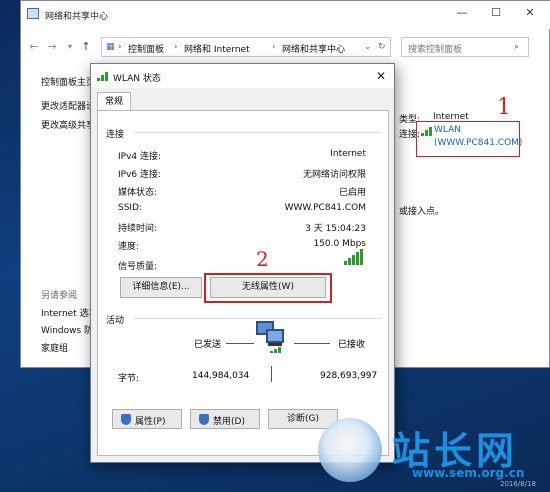 This screenshot has width=550, height=492. What do you see at coordinates (312, 343) in the screenshot?
I see `received-line` at bounding box center [312, 343].